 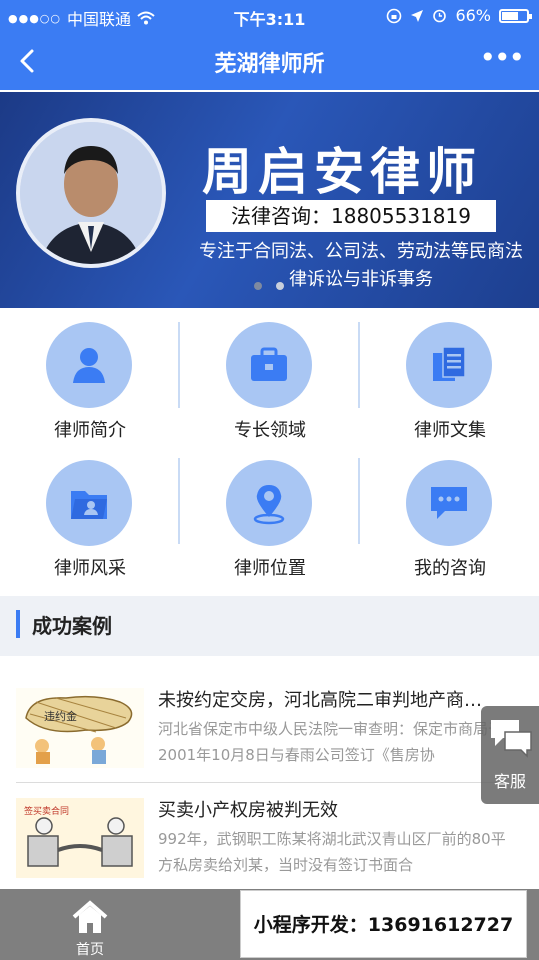 I want to click on menu-item-lawyer-gallery: 律师风采, so click(x=90, y=520).